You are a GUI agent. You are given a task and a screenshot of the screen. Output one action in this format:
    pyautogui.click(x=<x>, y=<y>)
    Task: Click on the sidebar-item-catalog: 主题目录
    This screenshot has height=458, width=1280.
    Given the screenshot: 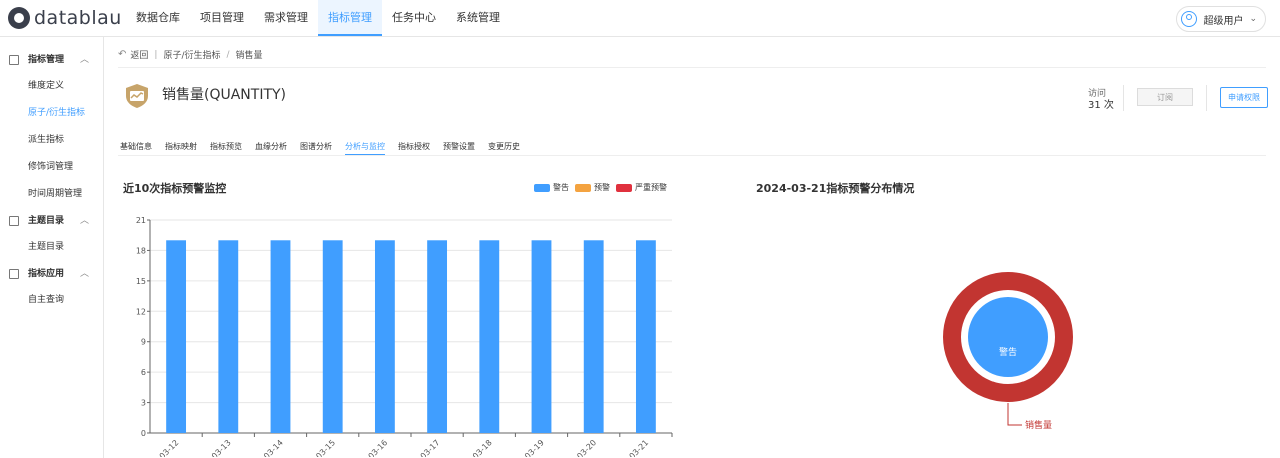 What is the action you would take?
    pyautogui.click(x=51, y=247)
    